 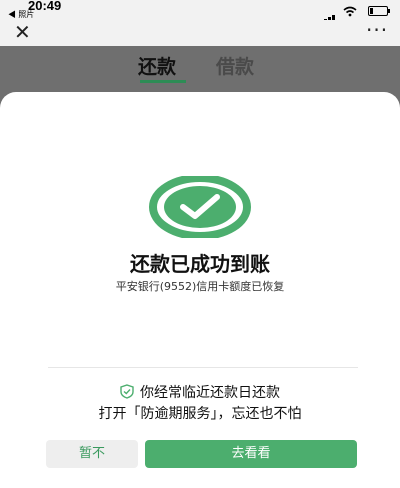 What do you see at coordinates (157, 65) in the screenshot?
I see `tab-repay: 还款` at bounding box center [157, 65].